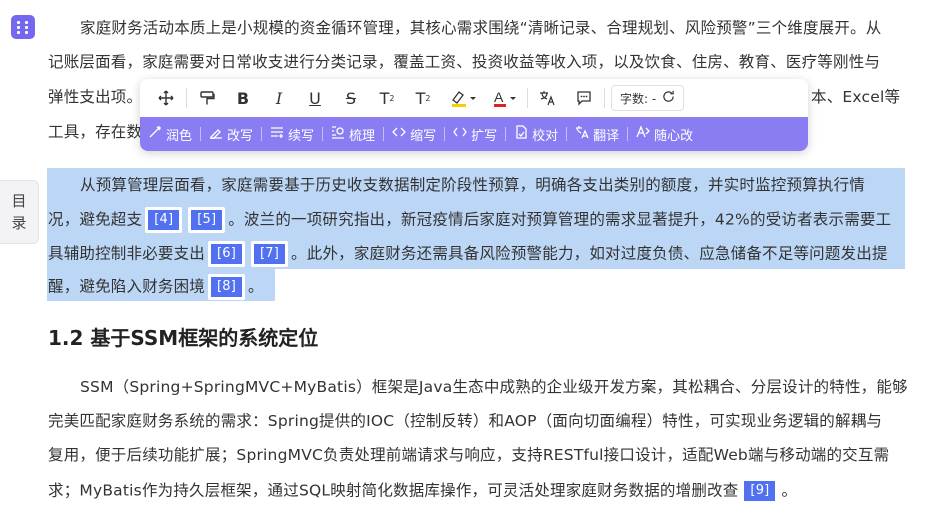 Image resolution: width=931 pixels, height=513 pixels. I want to click on free-edit-icon, so click(643, 134).